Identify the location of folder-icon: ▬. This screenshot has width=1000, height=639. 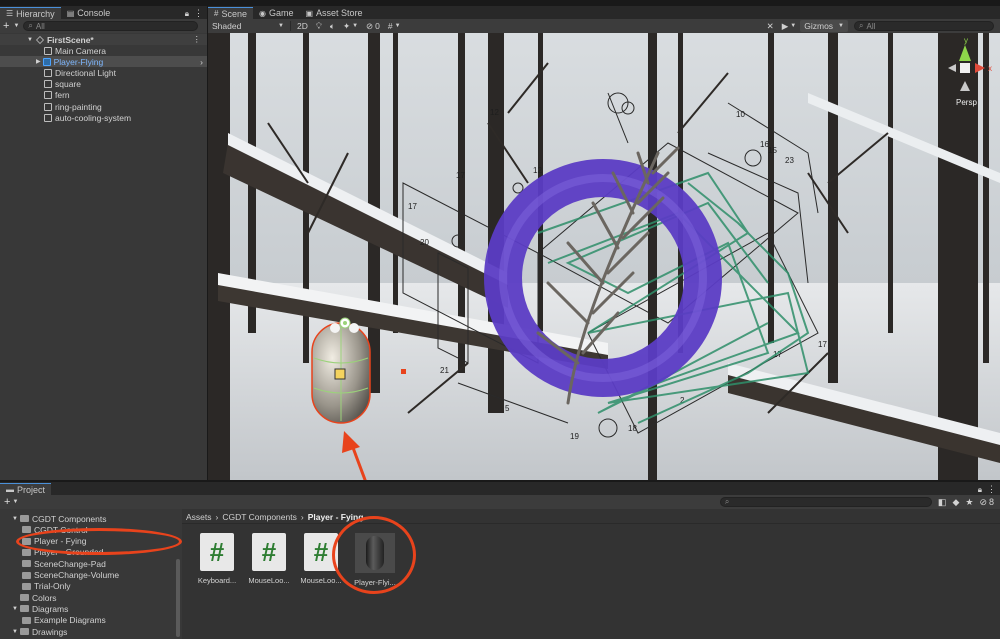
(10, 489).